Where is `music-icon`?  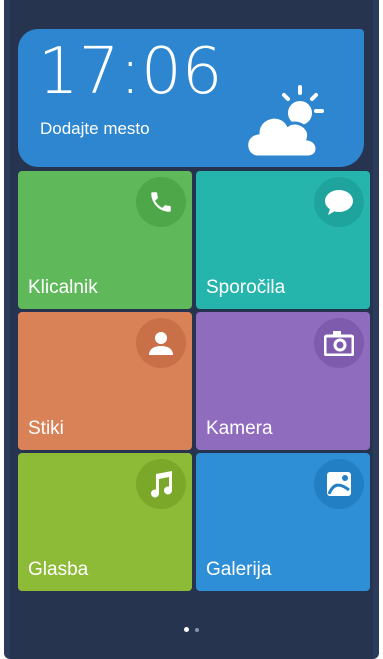
music-icon is located at coordinates (161, 484).